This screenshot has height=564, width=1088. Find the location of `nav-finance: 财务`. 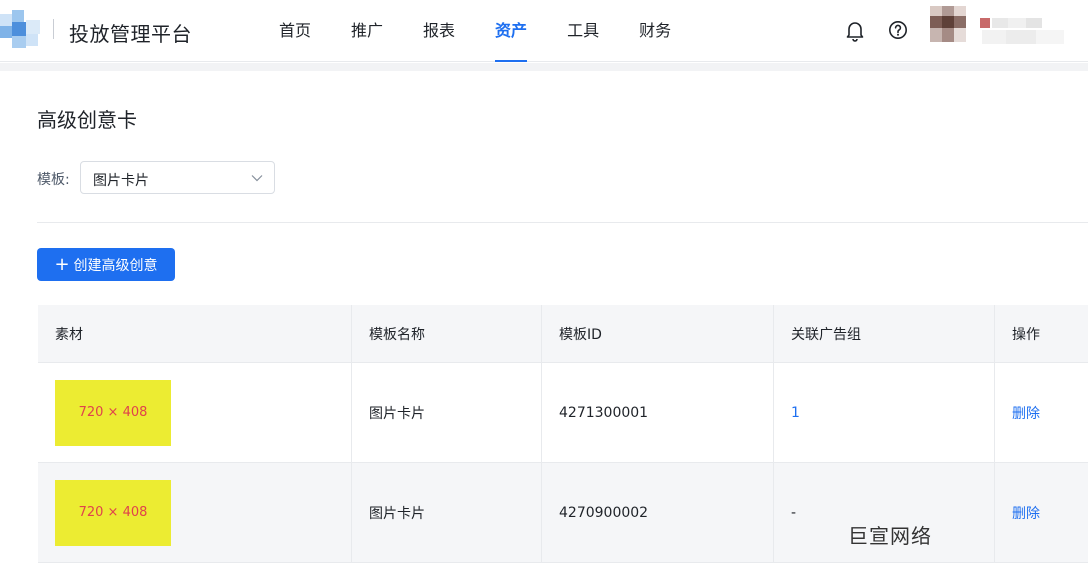

nav-finance: 财务 is located at coordinates (655, 31).